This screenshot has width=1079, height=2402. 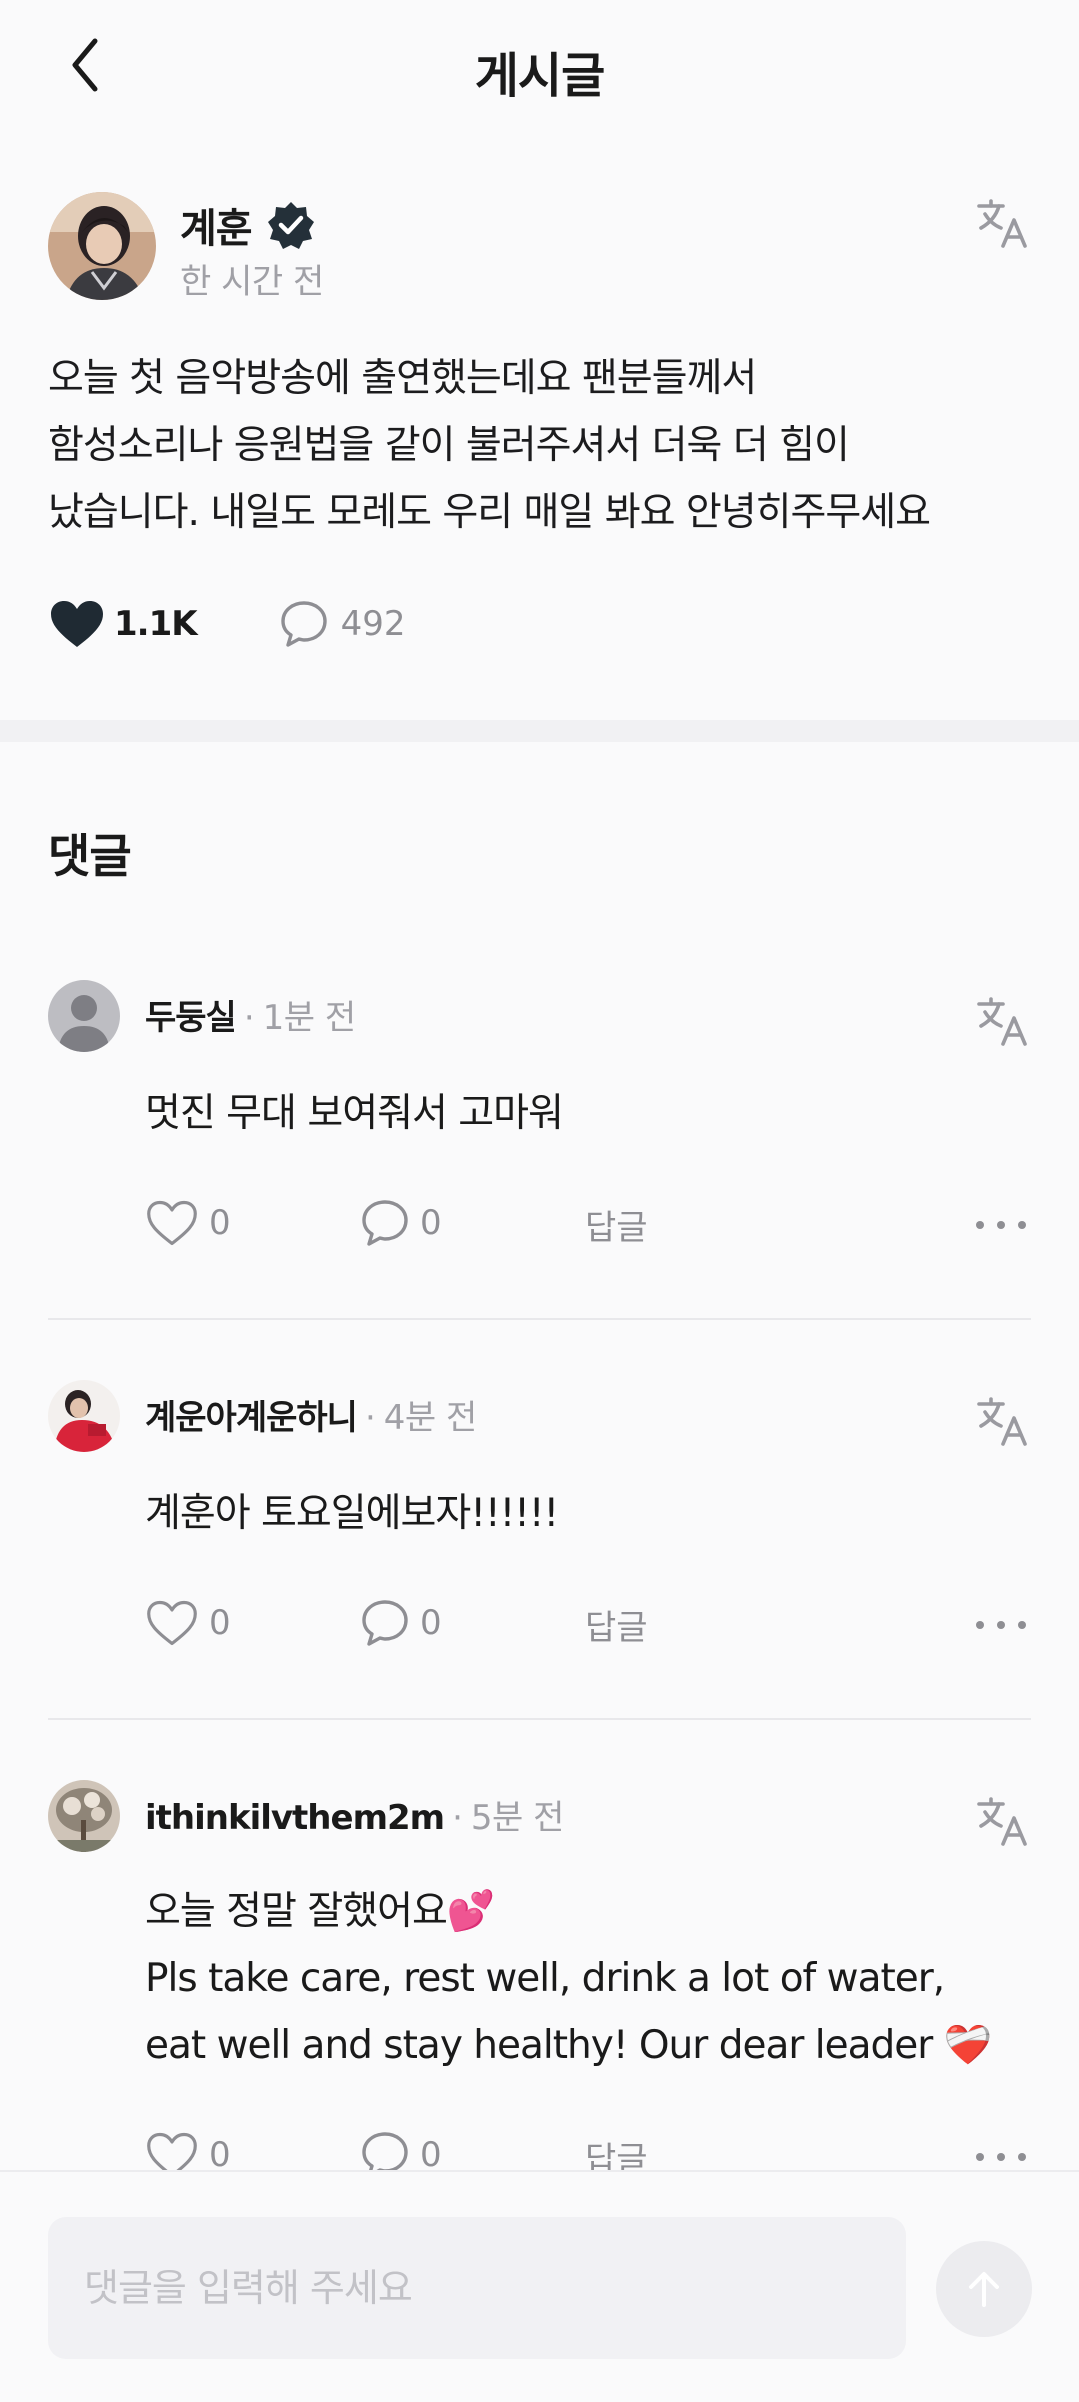 I want to click on comment-timestamp: 5분 전, so click(x=517, y=1818).